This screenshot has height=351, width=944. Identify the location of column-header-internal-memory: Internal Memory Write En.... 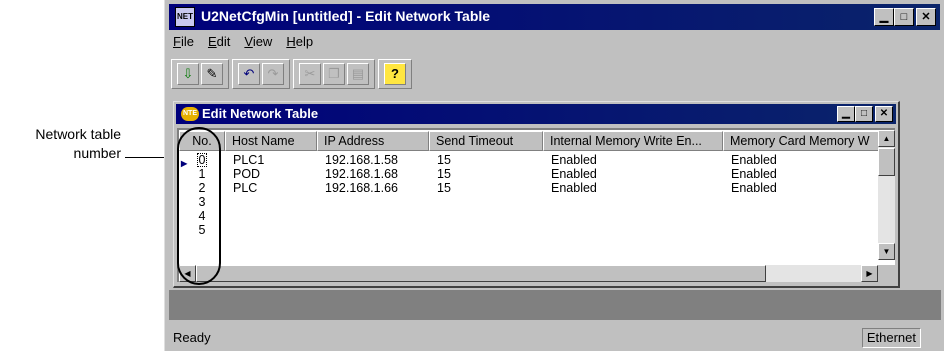
(633, 141).